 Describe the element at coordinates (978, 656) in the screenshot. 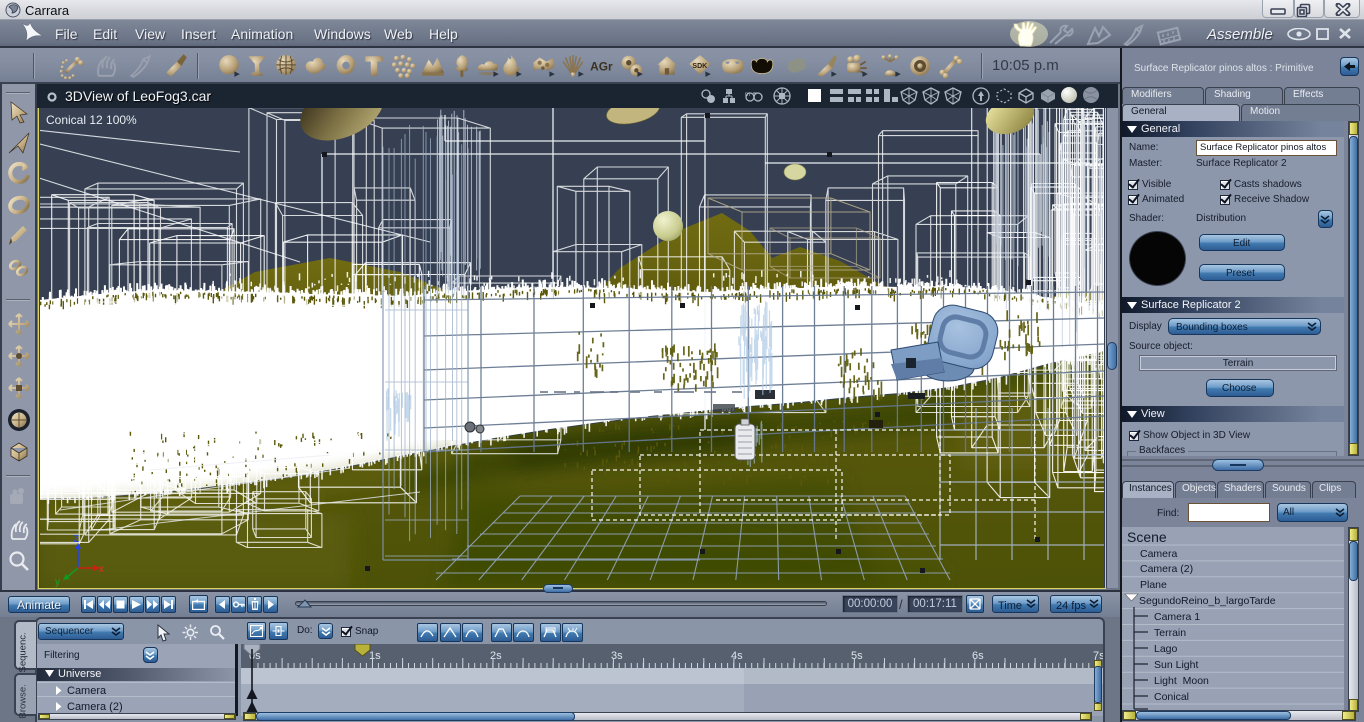

I see `svg-text: 6s` at that location.